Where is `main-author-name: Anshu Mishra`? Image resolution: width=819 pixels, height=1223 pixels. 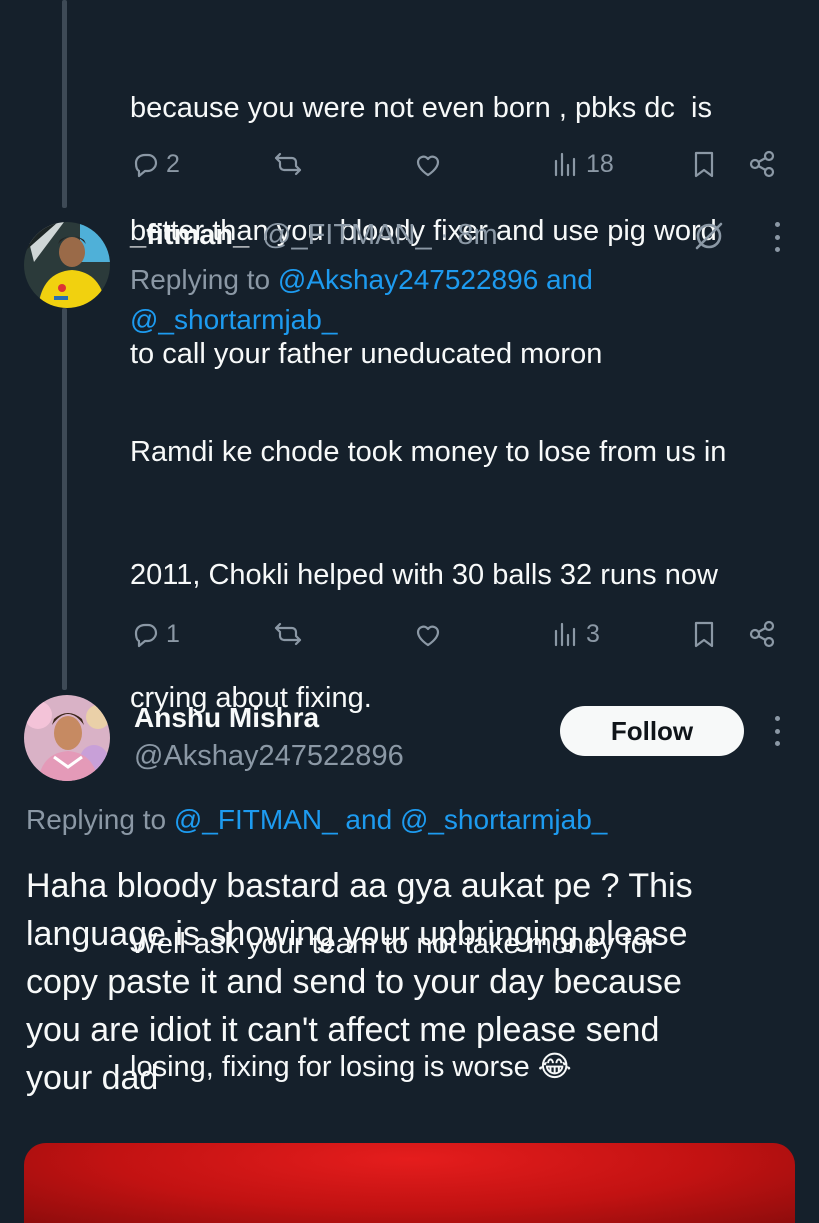
main-author-name: Anshu Mishra is located at coordinates (226, 718).